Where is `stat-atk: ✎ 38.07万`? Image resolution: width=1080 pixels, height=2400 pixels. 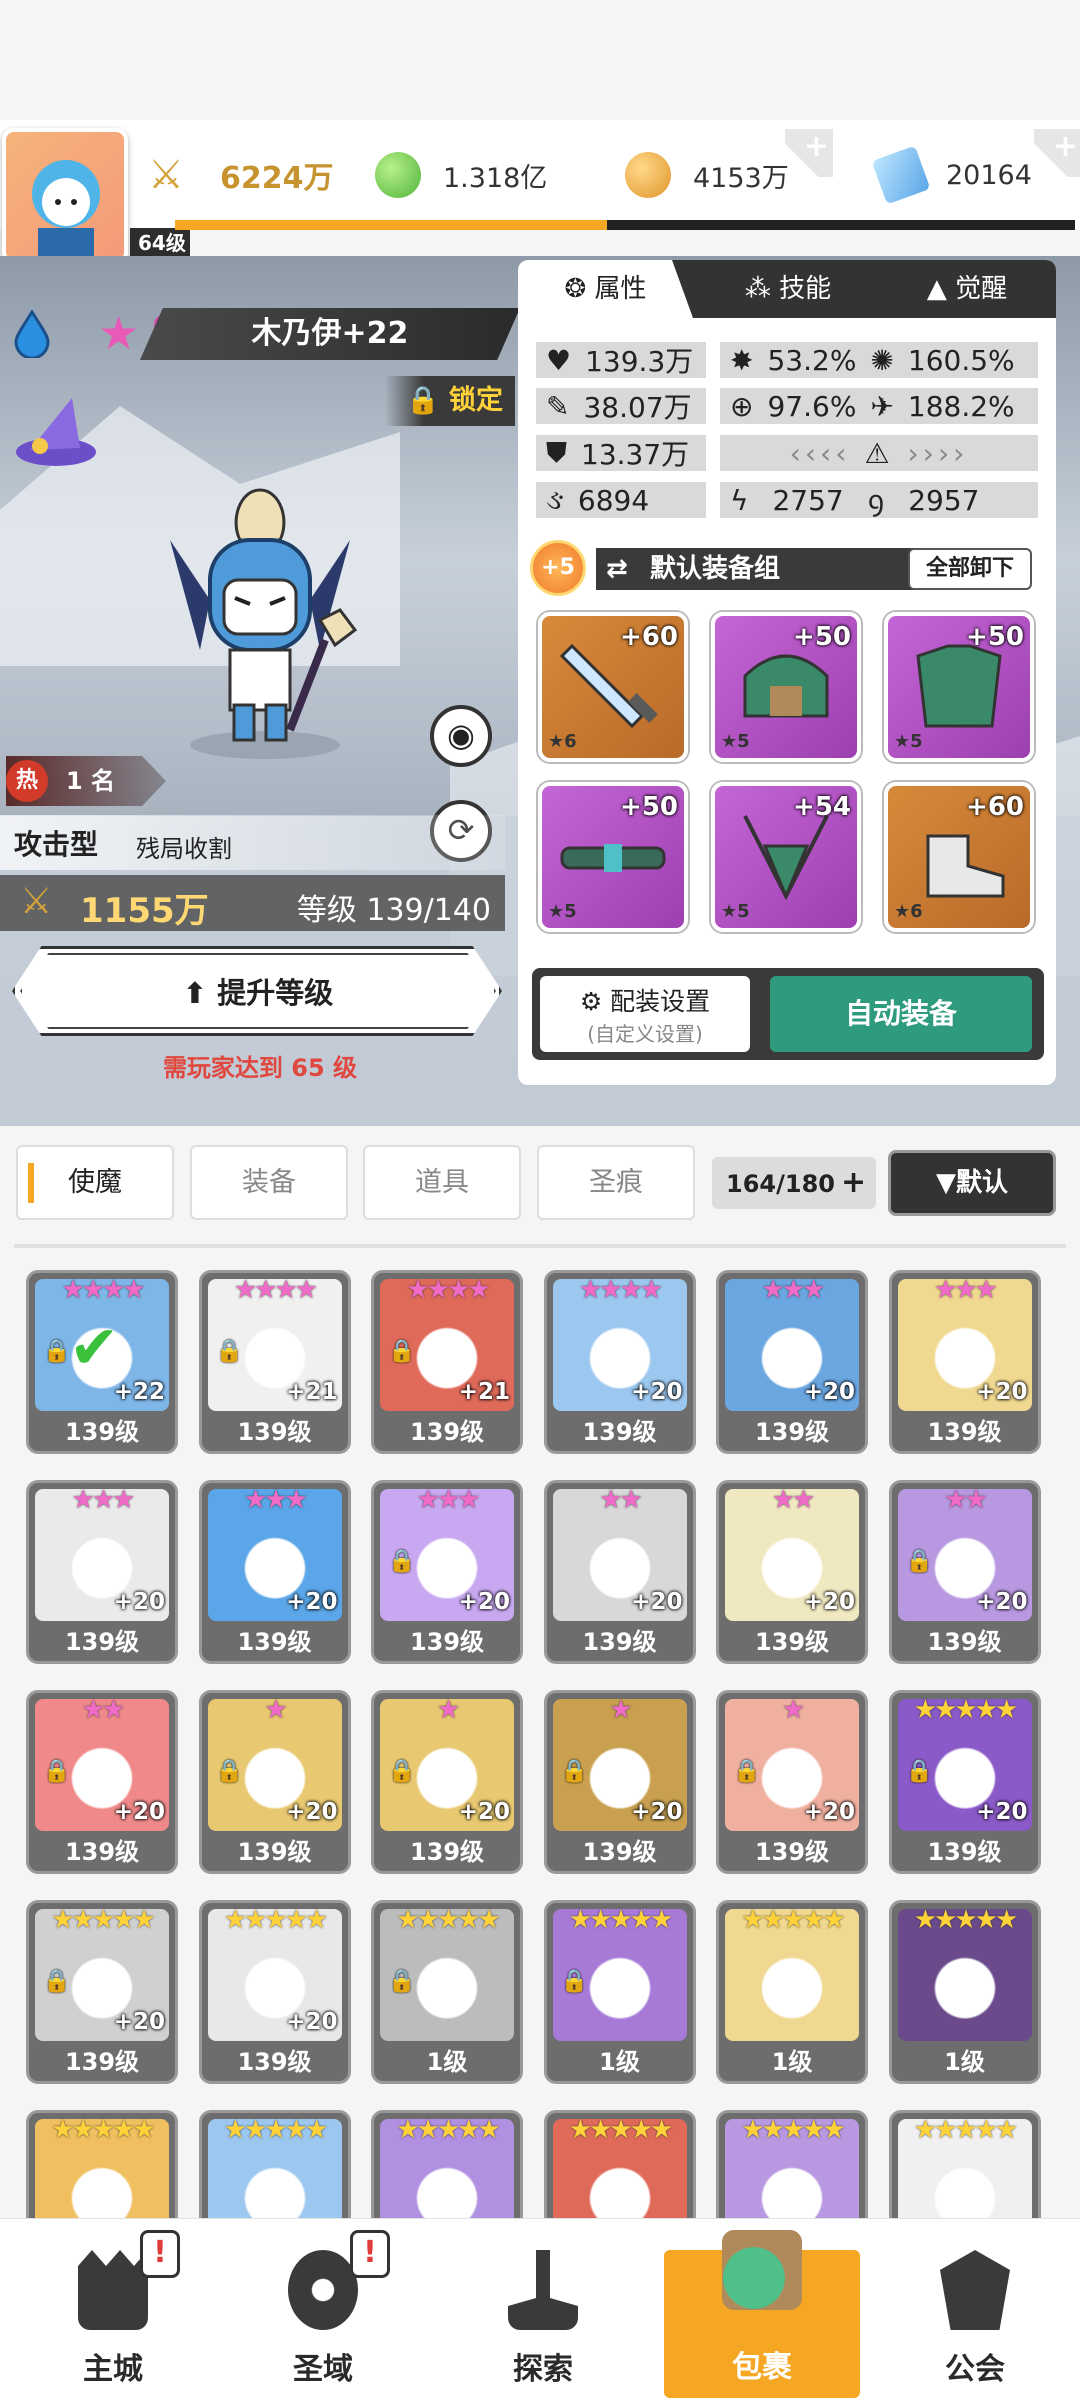 stat-atk: ✎ 38.07万 is located at coordinates (621, 406).